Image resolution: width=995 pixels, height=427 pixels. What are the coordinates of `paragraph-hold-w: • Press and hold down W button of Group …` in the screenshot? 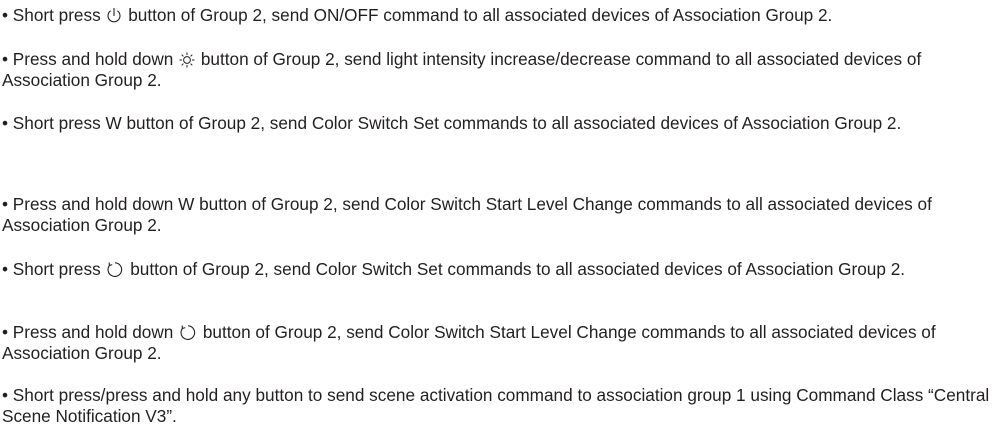 It's located at (497, 215).